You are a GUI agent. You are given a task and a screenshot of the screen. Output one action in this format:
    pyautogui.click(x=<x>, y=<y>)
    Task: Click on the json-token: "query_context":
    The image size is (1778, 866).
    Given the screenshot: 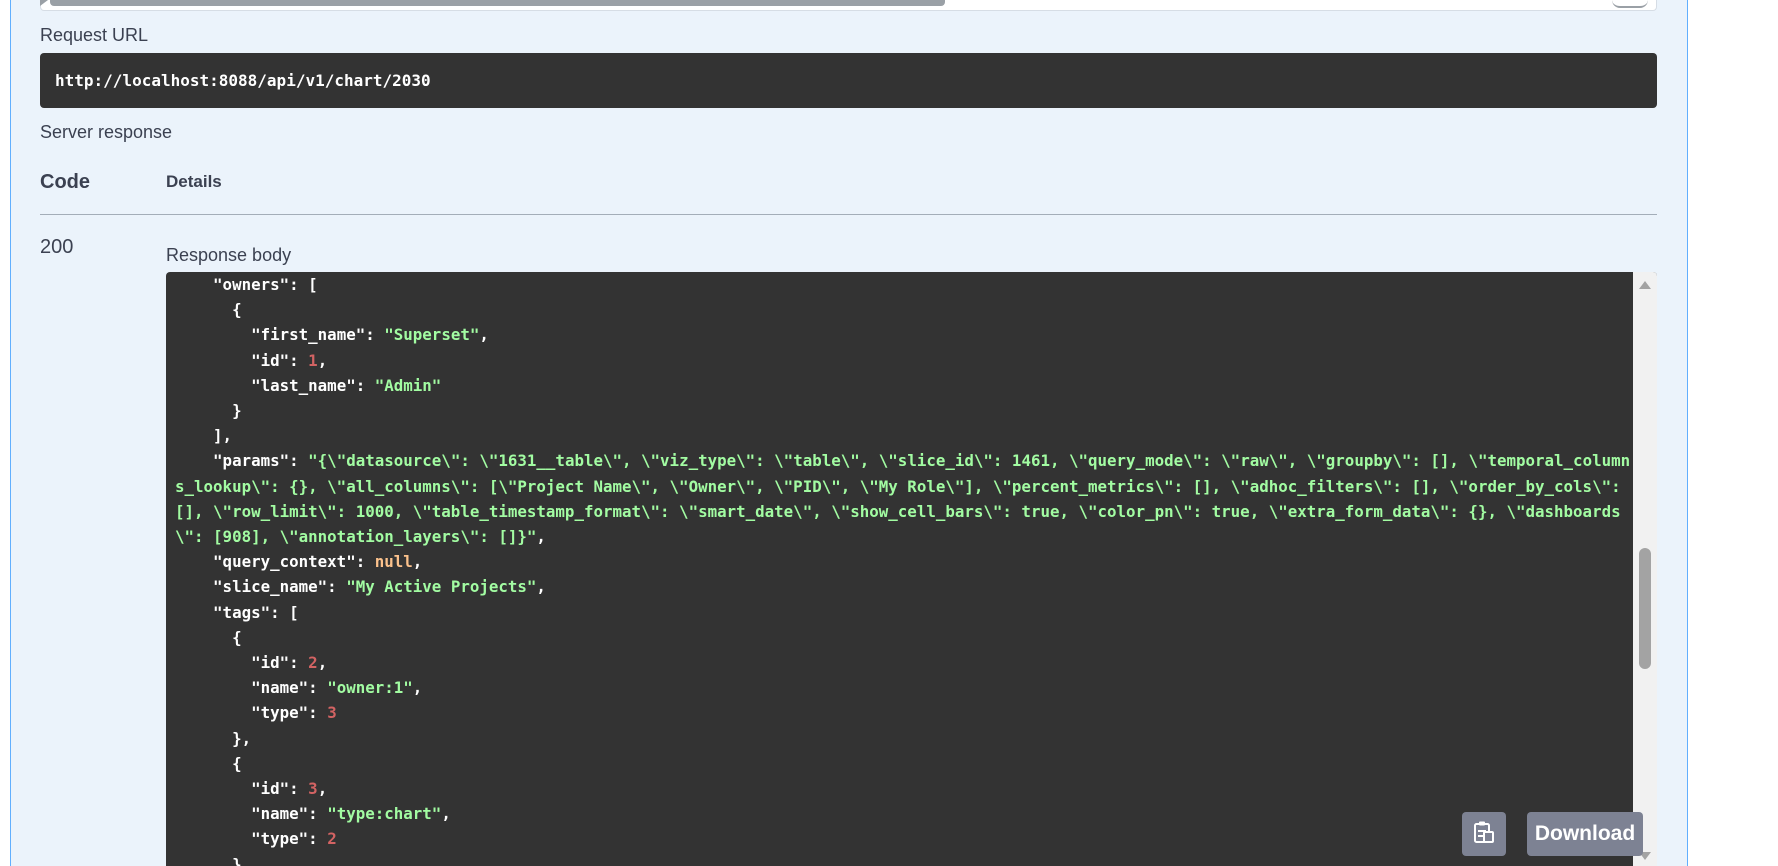 What is the action you would take?
    pyautogui.click(x=275, y=562)
    